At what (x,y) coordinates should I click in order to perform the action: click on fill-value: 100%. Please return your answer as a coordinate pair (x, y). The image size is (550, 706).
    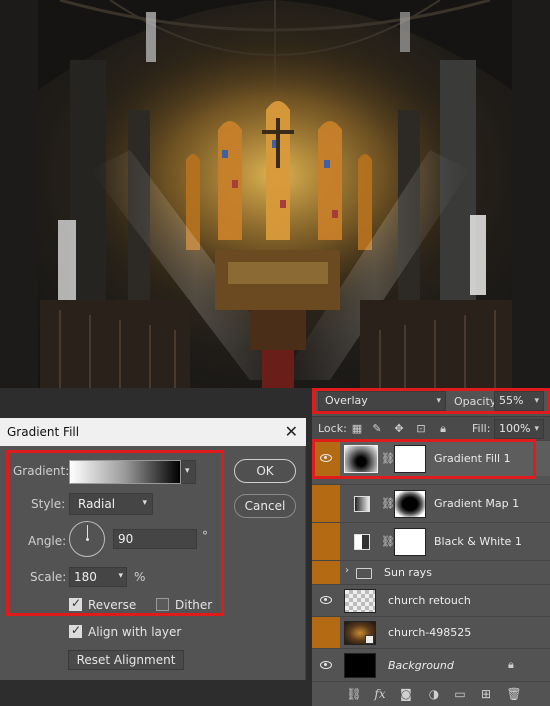
    Looking at the image, I should click on (515, 428).